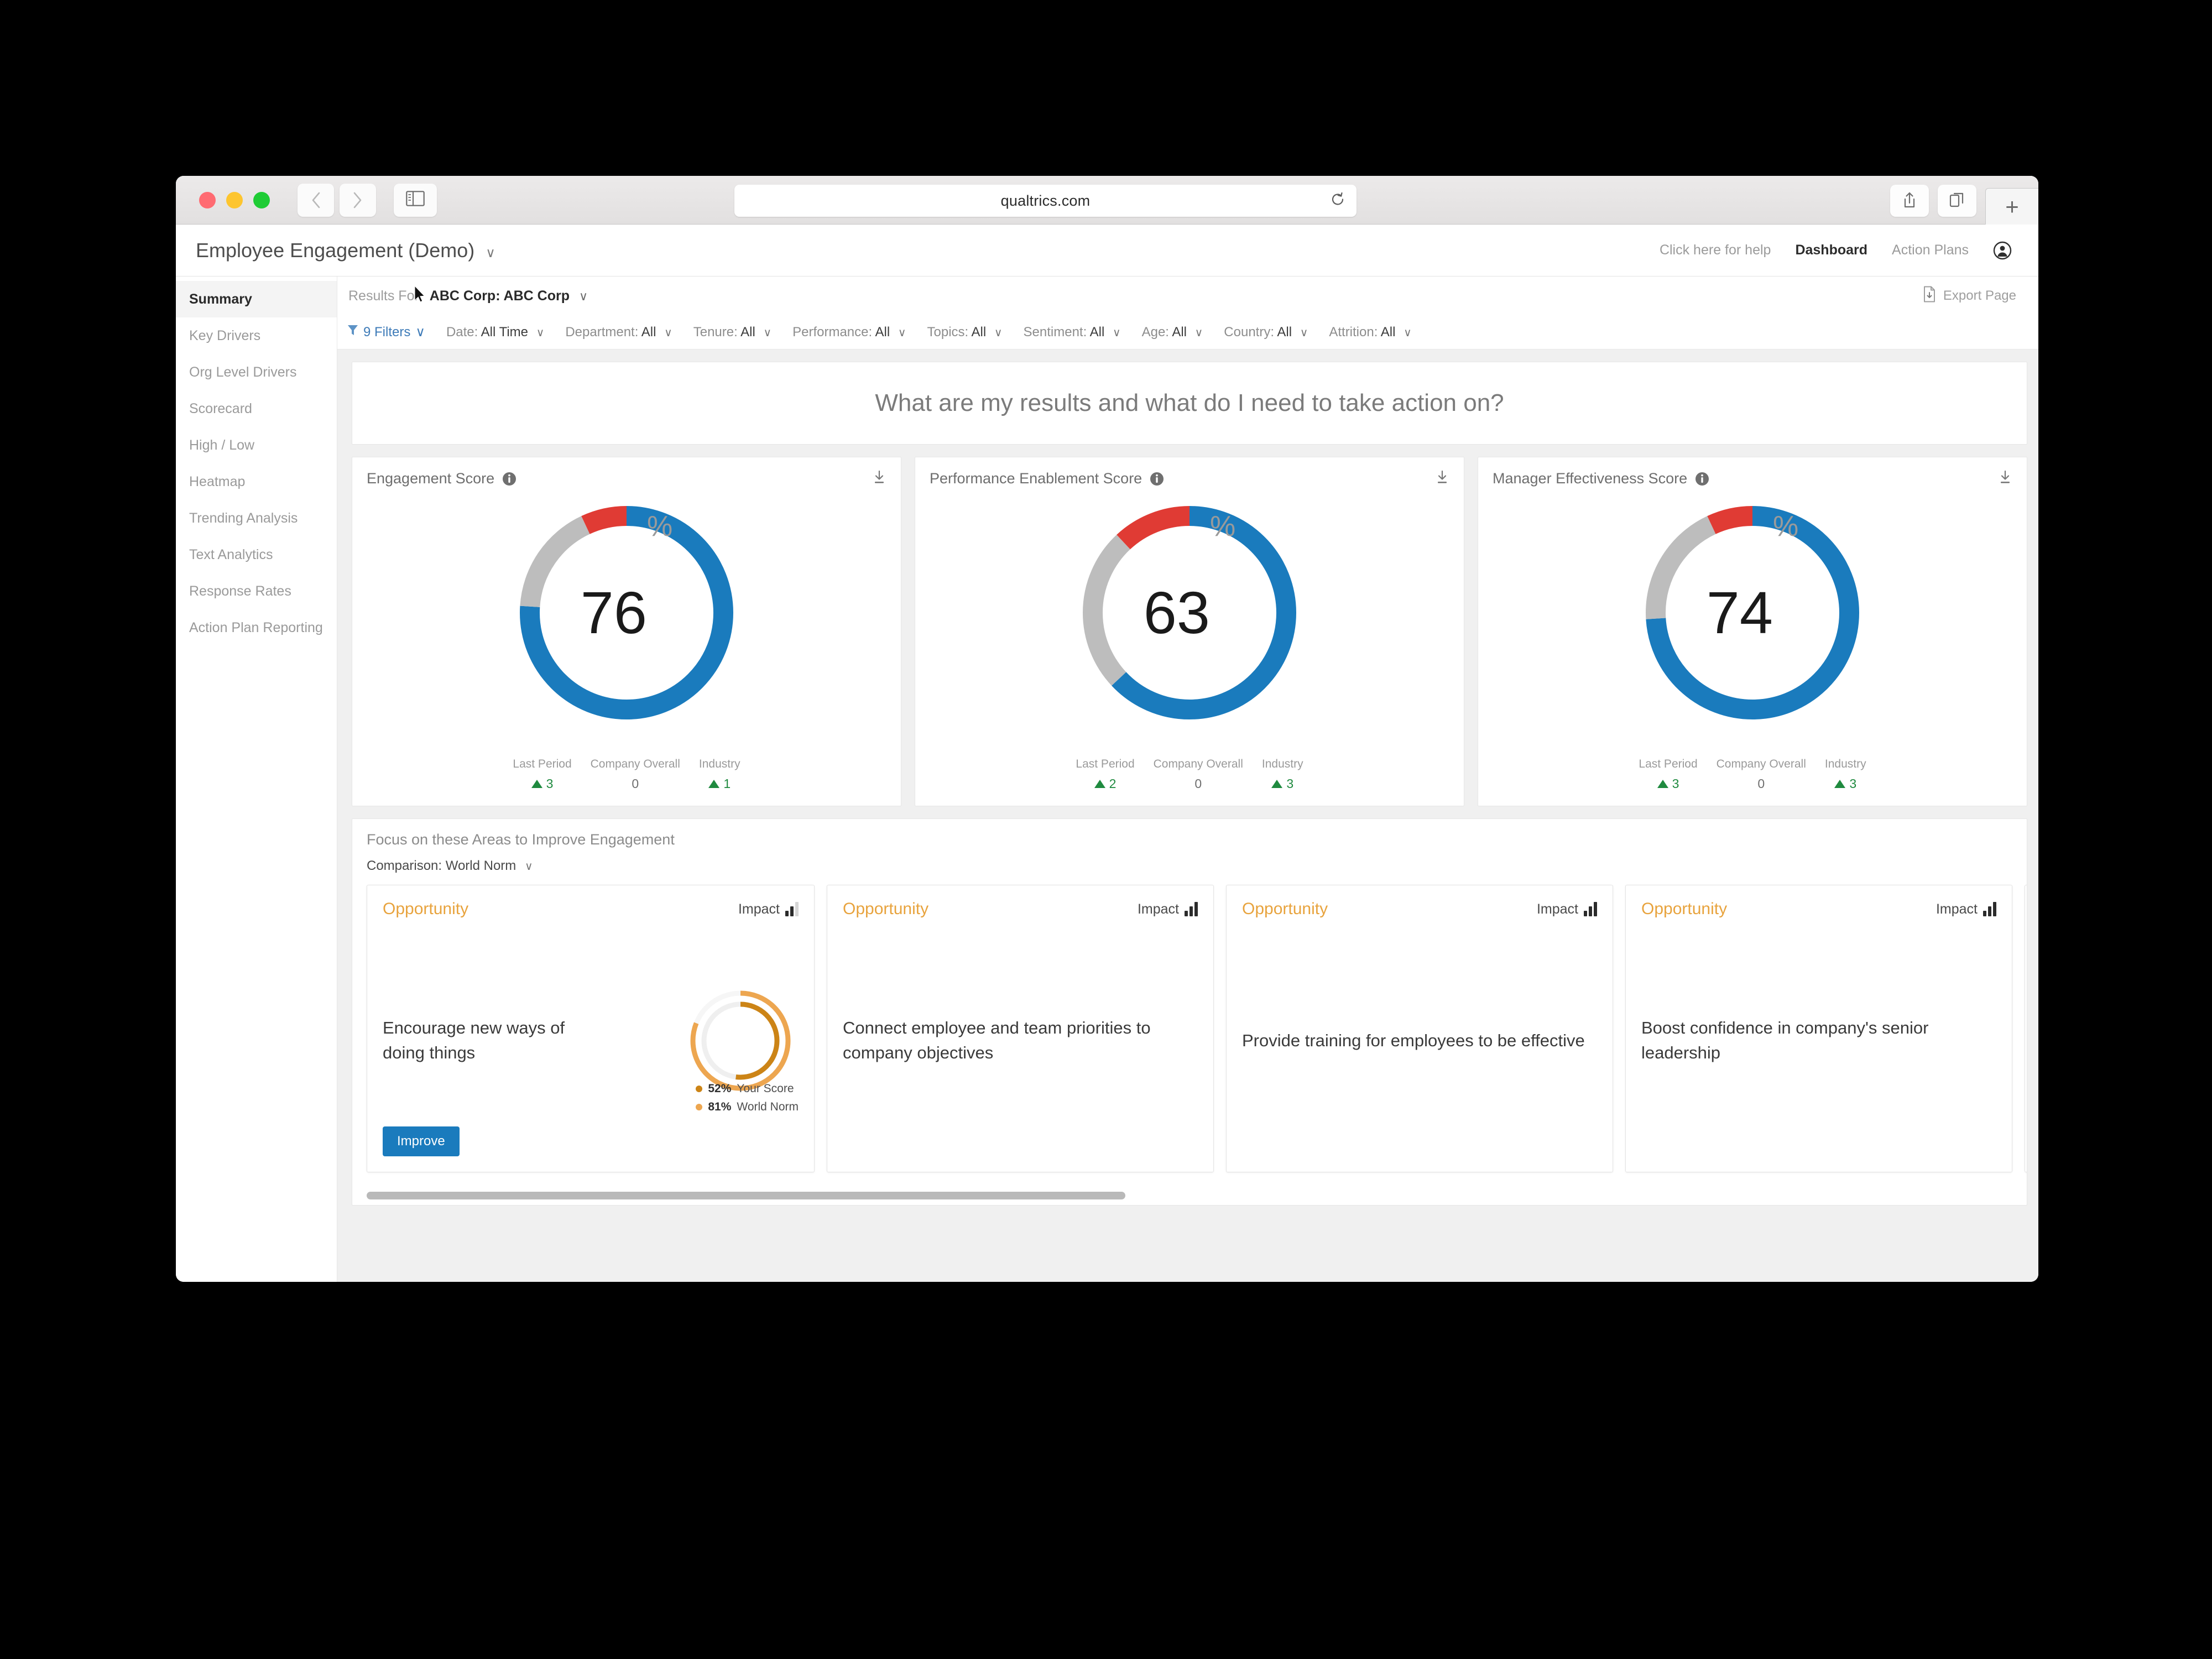 This screenshot has height=1659, width=2212. What do you see at coordinates (1177, 613) in the screenshot?
I see `score-value: 63` at bounding box center [1177, 613].